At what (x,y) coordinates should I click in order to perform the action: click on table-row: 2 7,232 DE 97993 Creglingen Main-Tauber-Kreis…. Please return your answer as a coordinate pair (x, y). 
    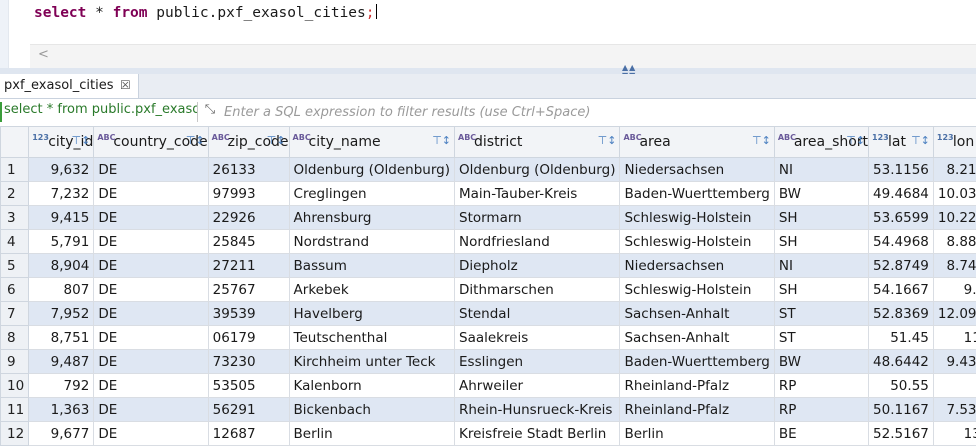
    Looking at the image, I should click on (488, 193).